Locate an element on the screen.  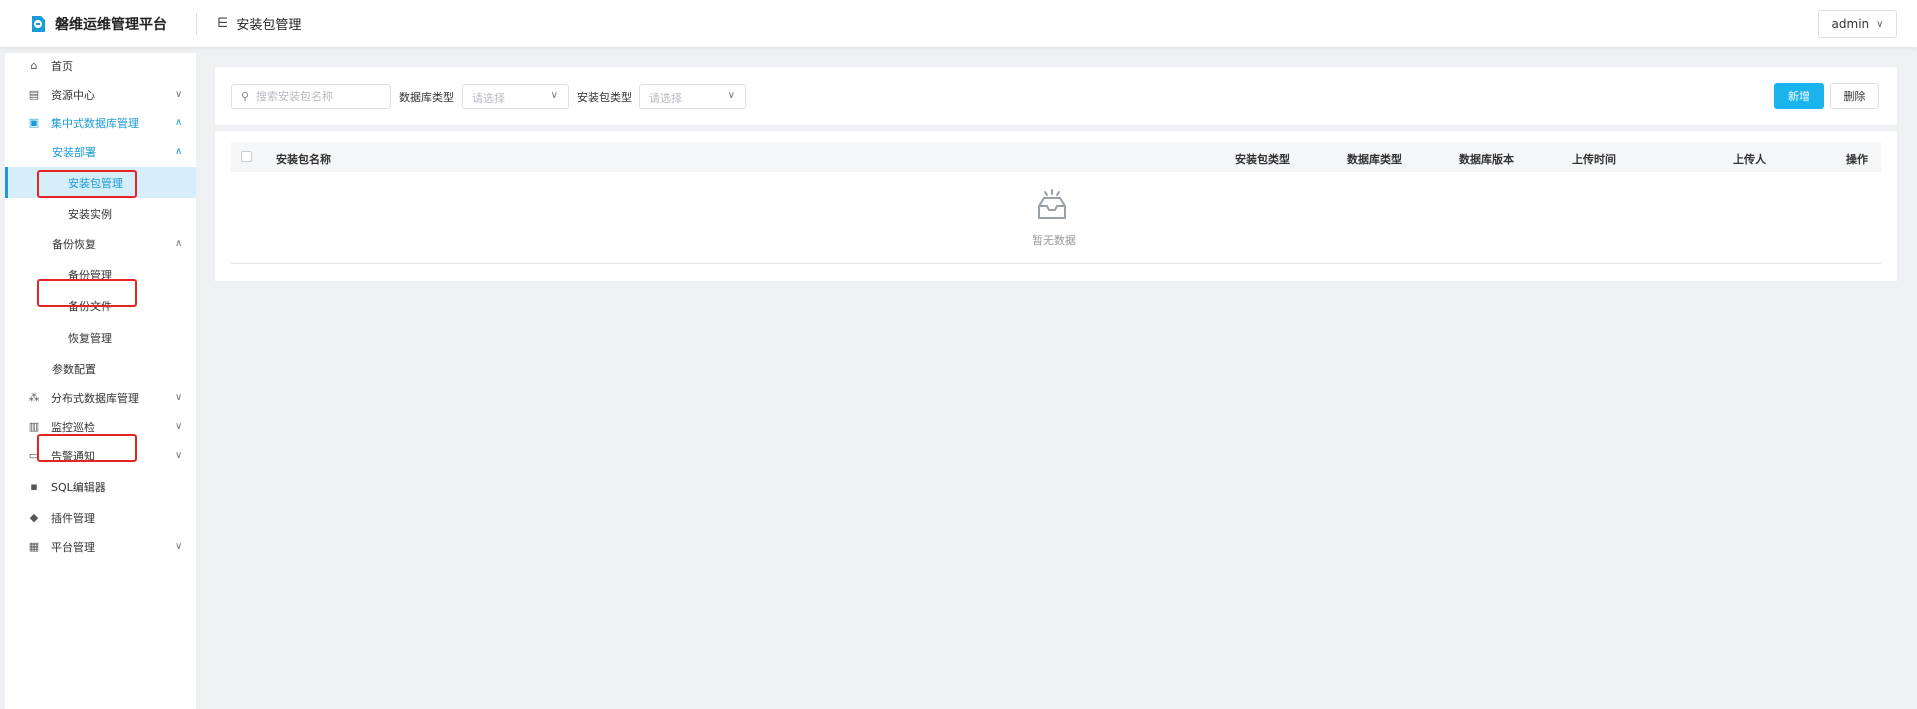
header-divider is located at coordinates (196, 23).